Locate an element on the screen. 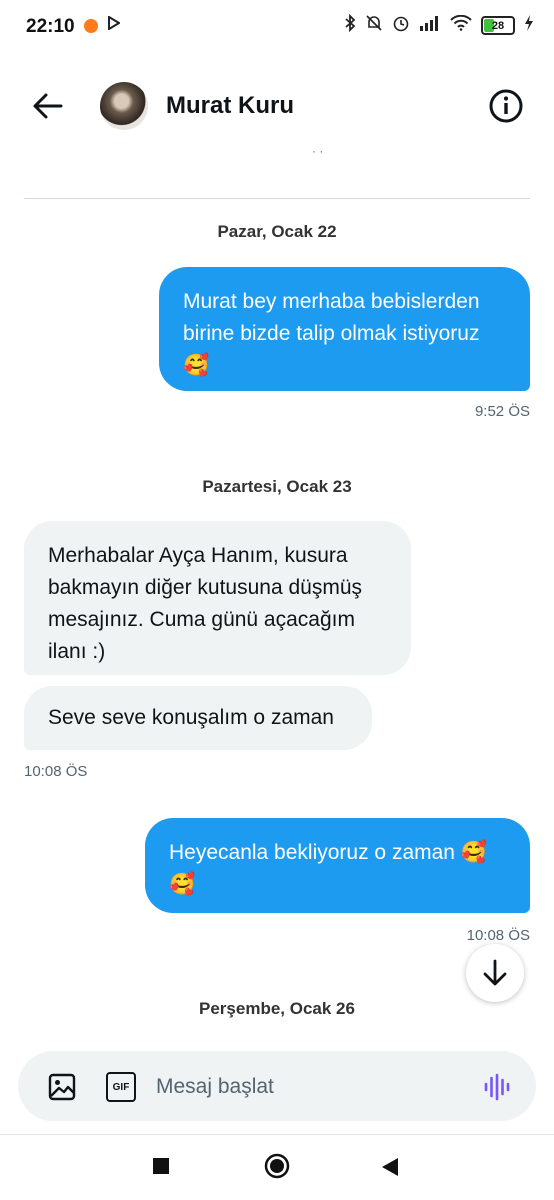 The image size is (554, 1200). message-composer is located at coordinates (277, 1086).